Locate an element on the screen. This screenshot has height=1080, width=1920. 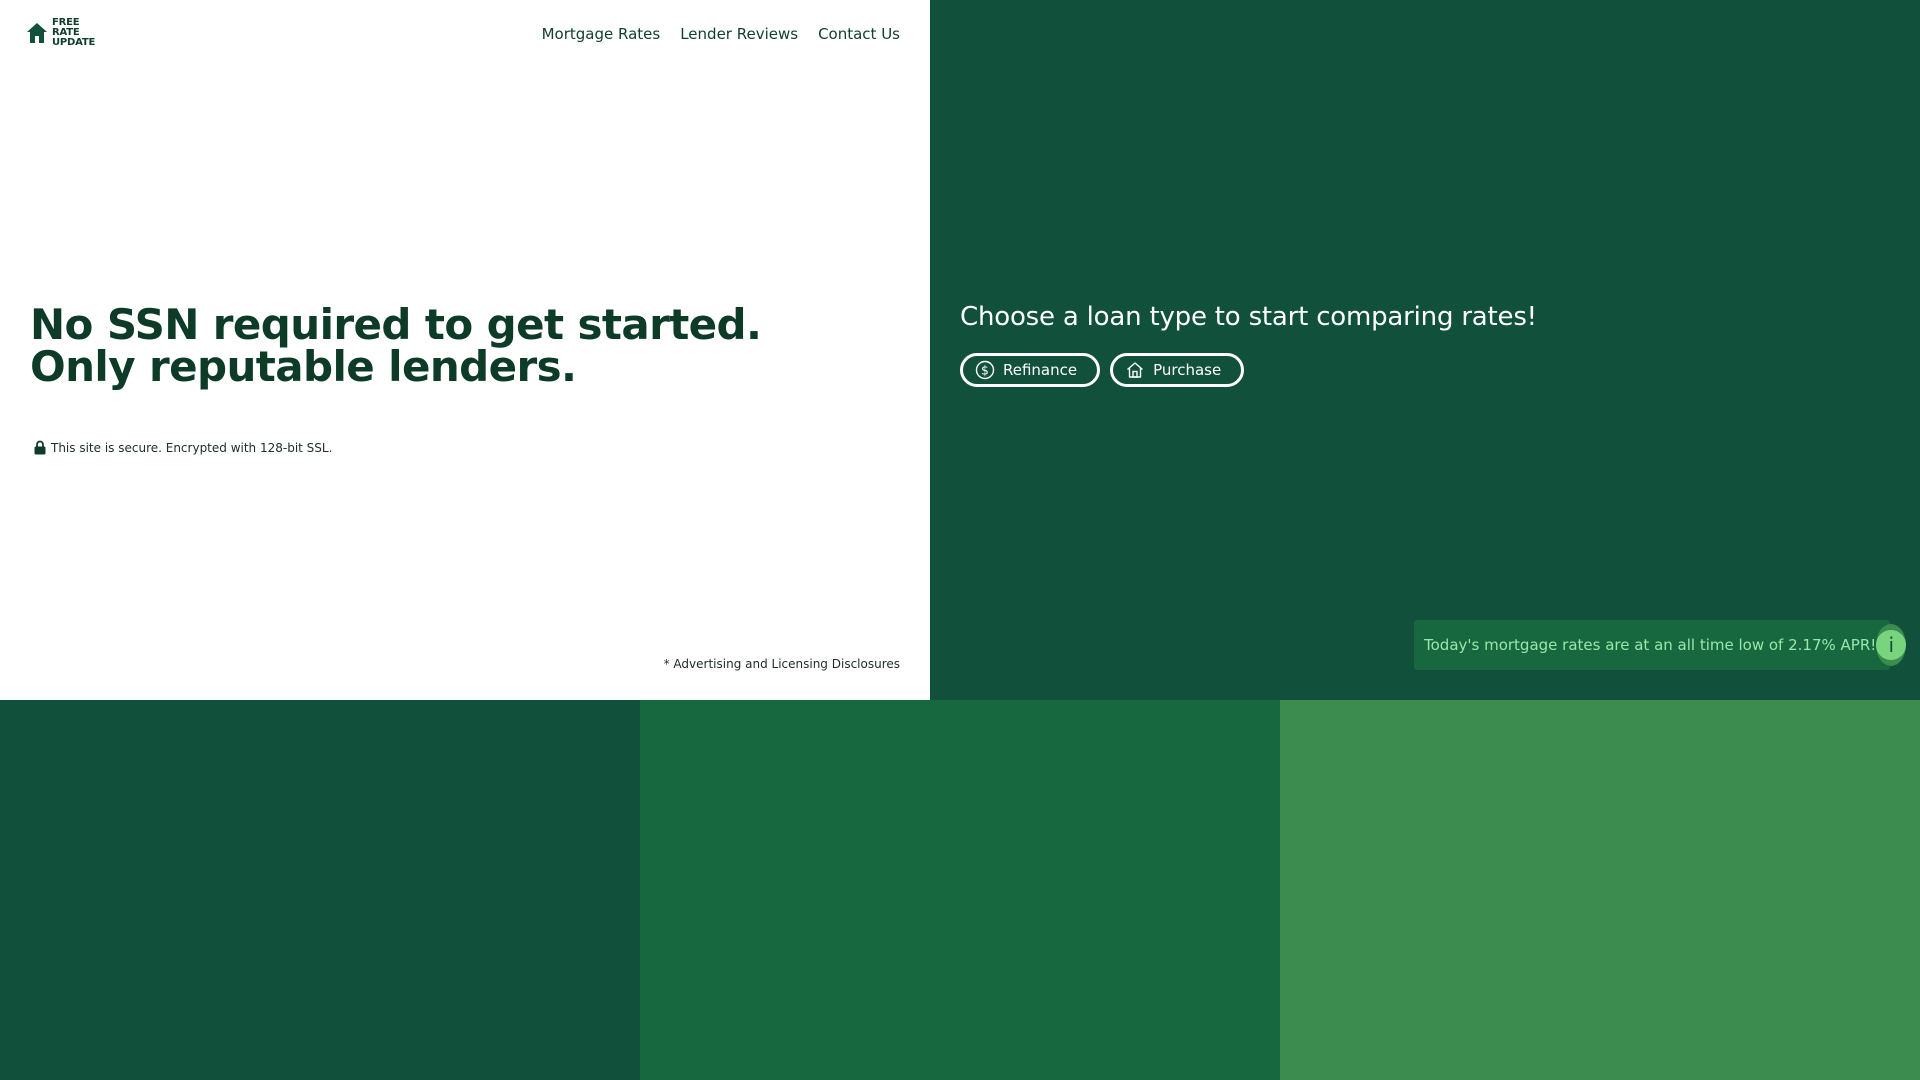
hero-line-1: No SSN required to get started. is located at coordinates (396, 324).